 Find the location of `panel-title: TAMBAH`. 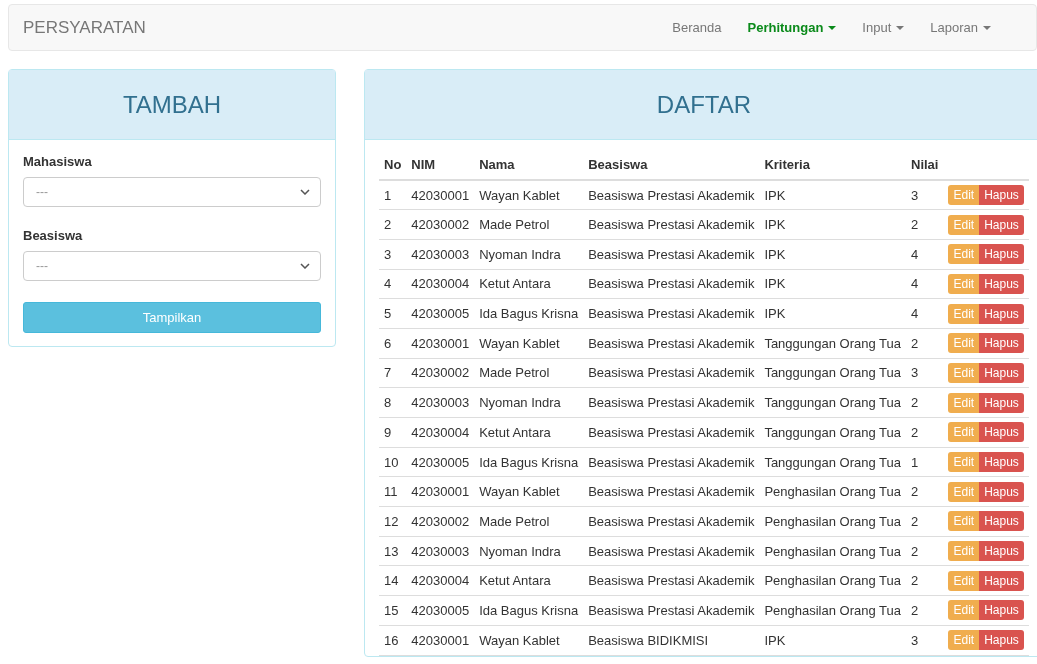

panel-title: TAMBAH is located at coordinates (172, 104).